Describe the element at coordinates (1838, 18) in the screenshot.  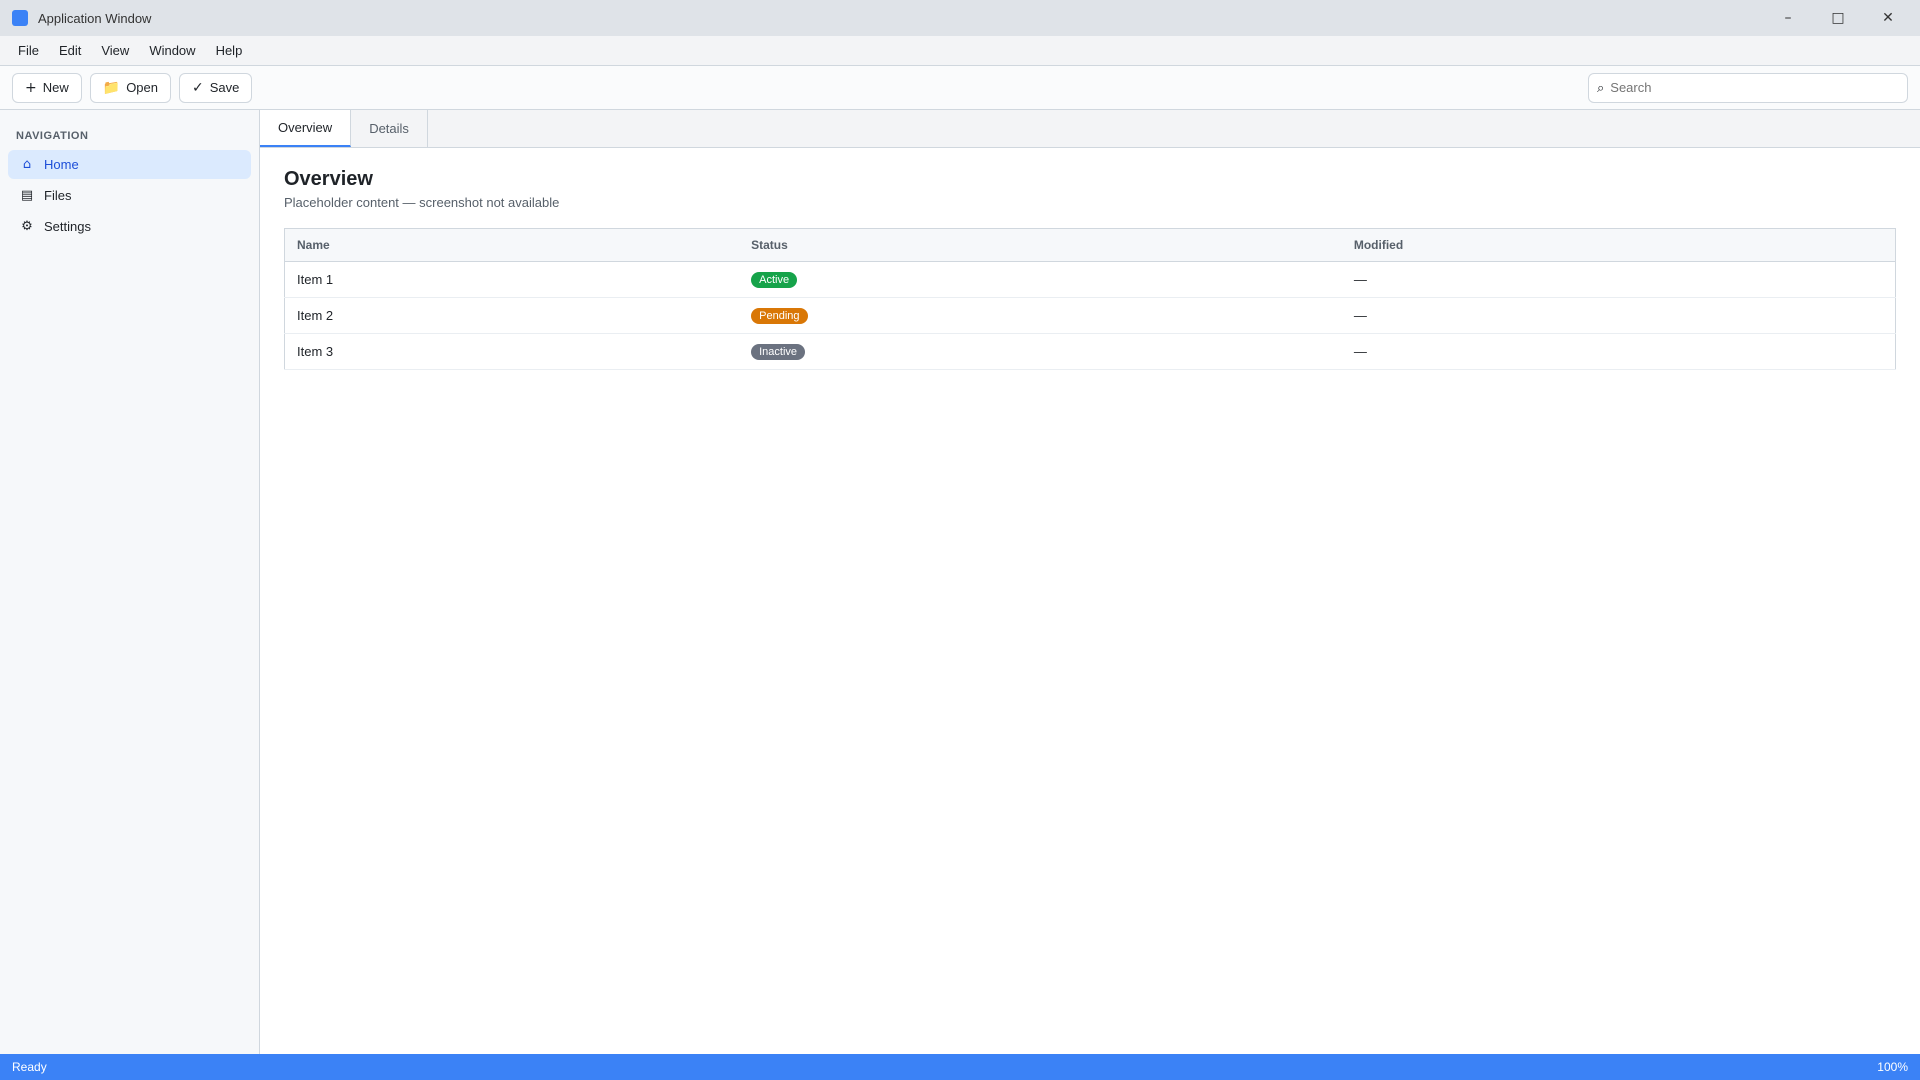
I see `maximize-icon: □` at that location.